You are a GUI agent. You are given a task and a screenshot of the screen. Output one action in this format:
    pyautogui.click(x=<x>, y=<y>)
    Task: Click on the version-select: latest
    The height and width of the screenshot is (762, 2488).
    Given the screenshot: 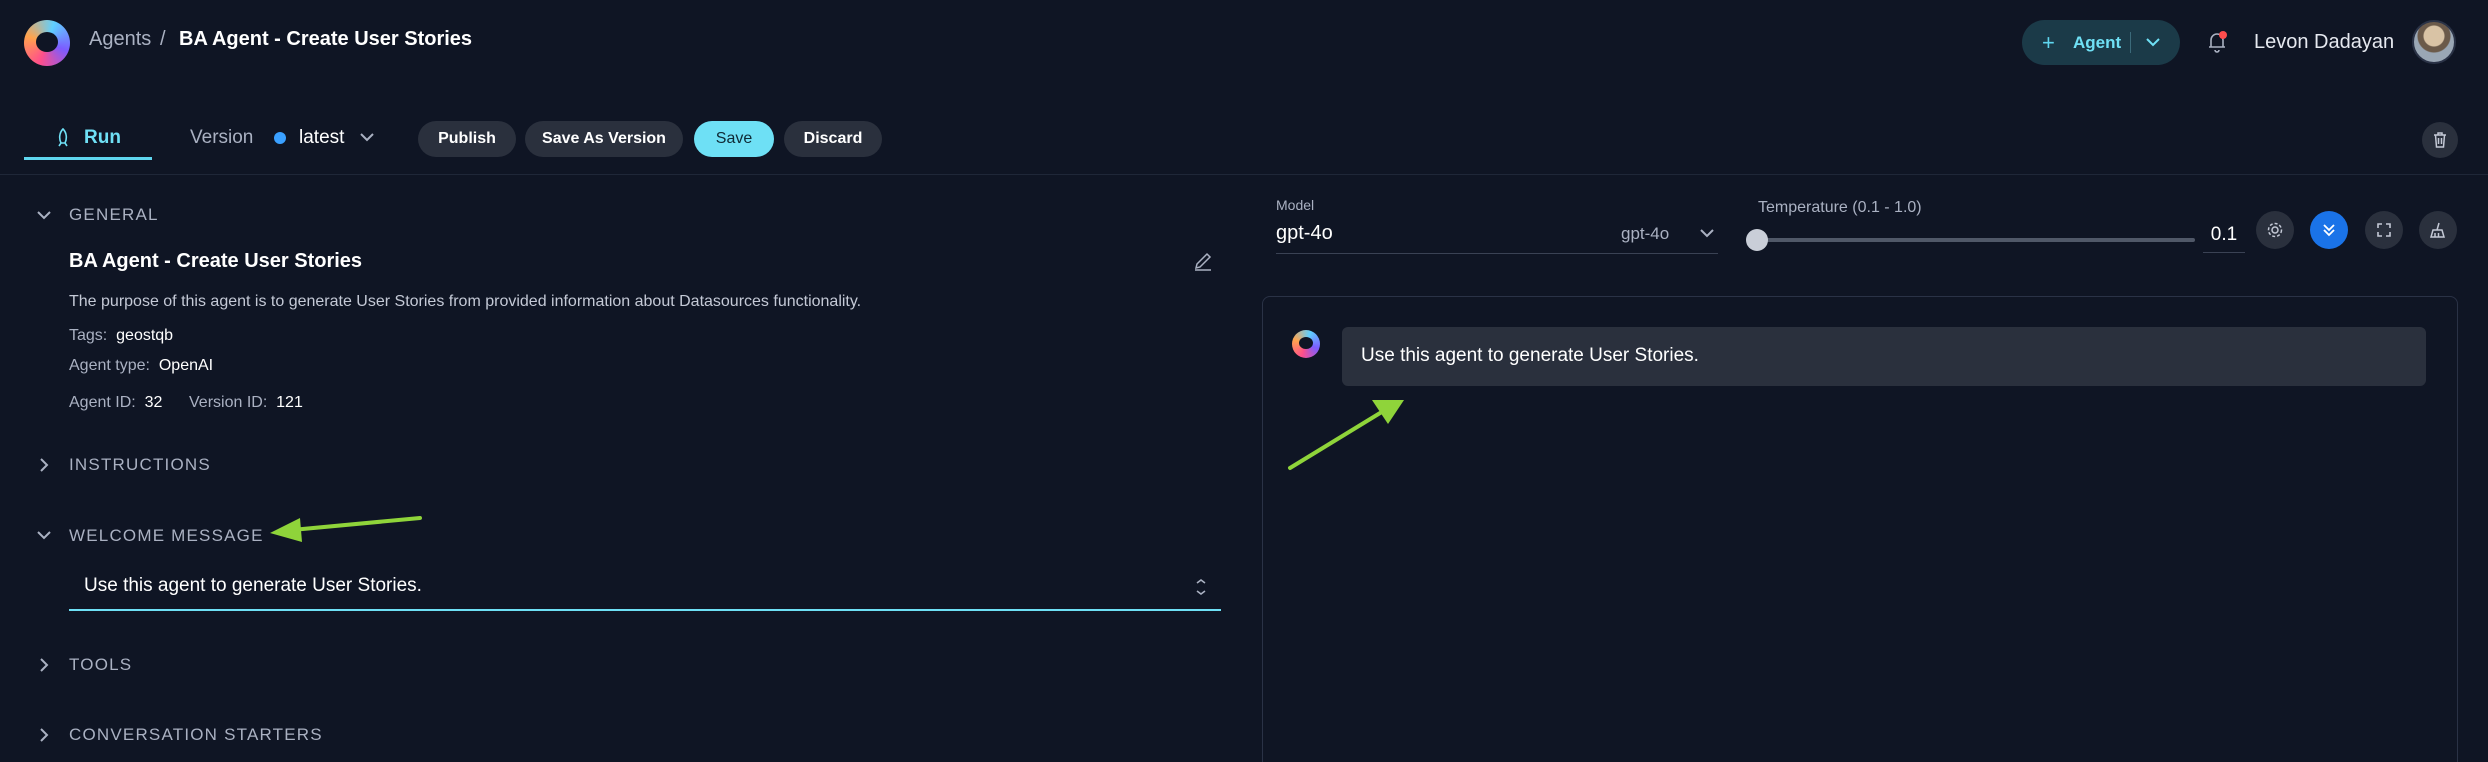 What is the action you would take?
    pyautogui.click(x=321, y=138)
    